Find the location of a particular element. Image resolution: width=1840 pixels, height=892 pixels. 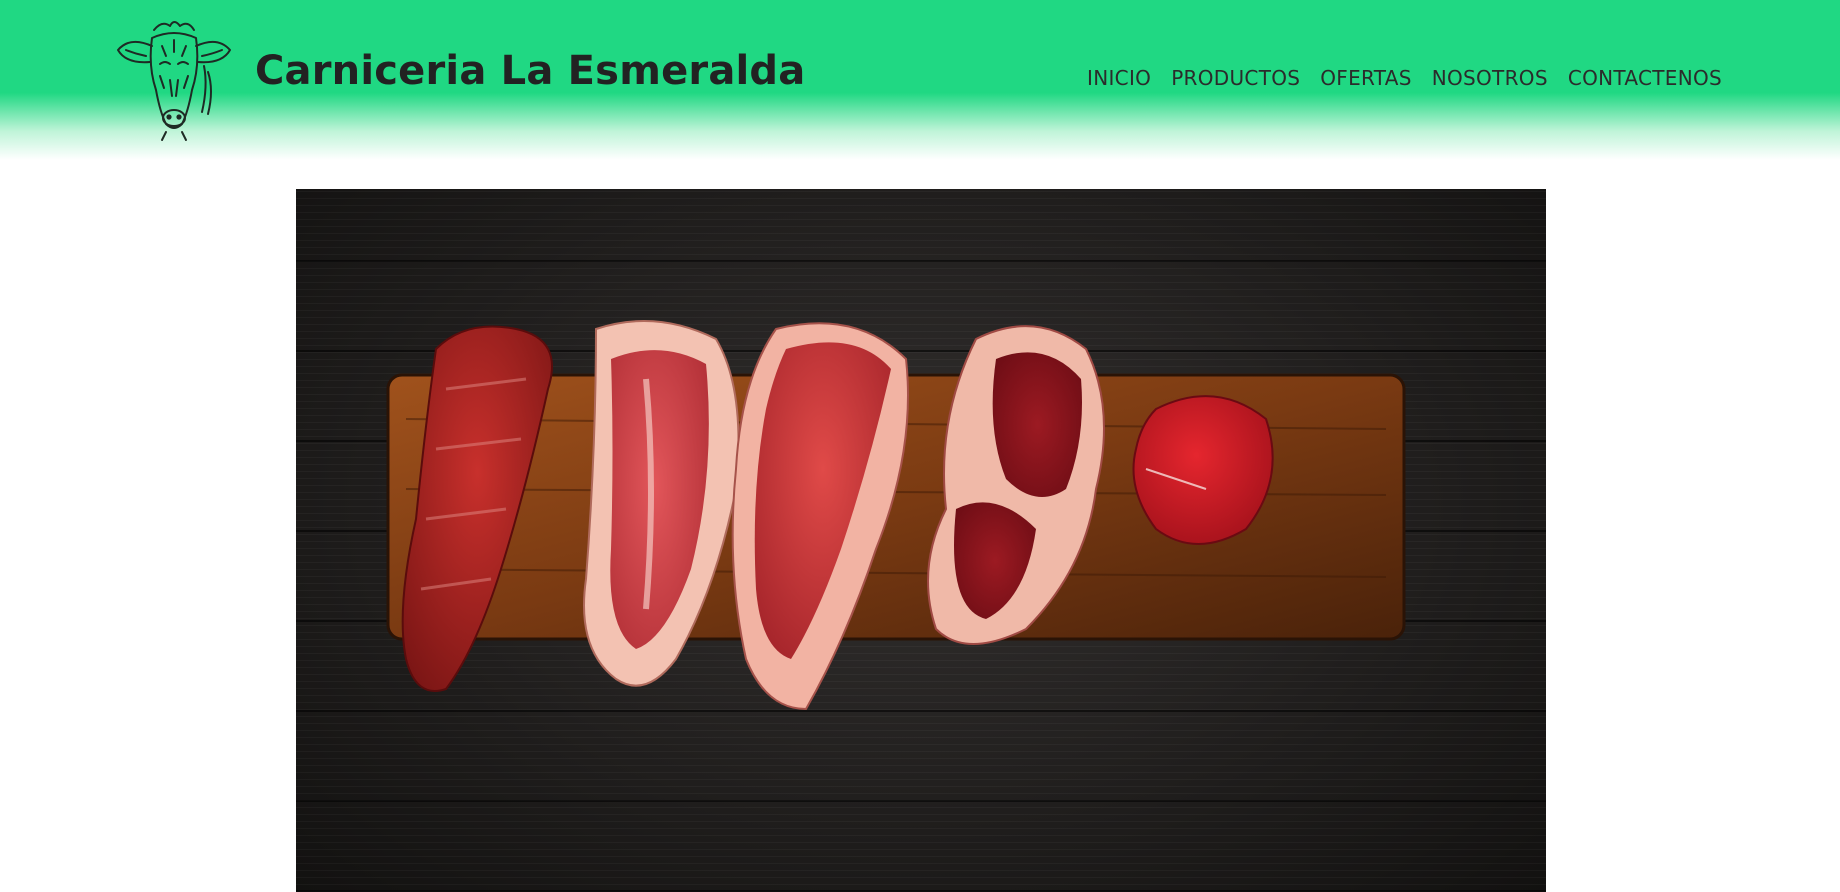

nav-link-ofertas: OFERTAS is located at coordinates (1365, 78).